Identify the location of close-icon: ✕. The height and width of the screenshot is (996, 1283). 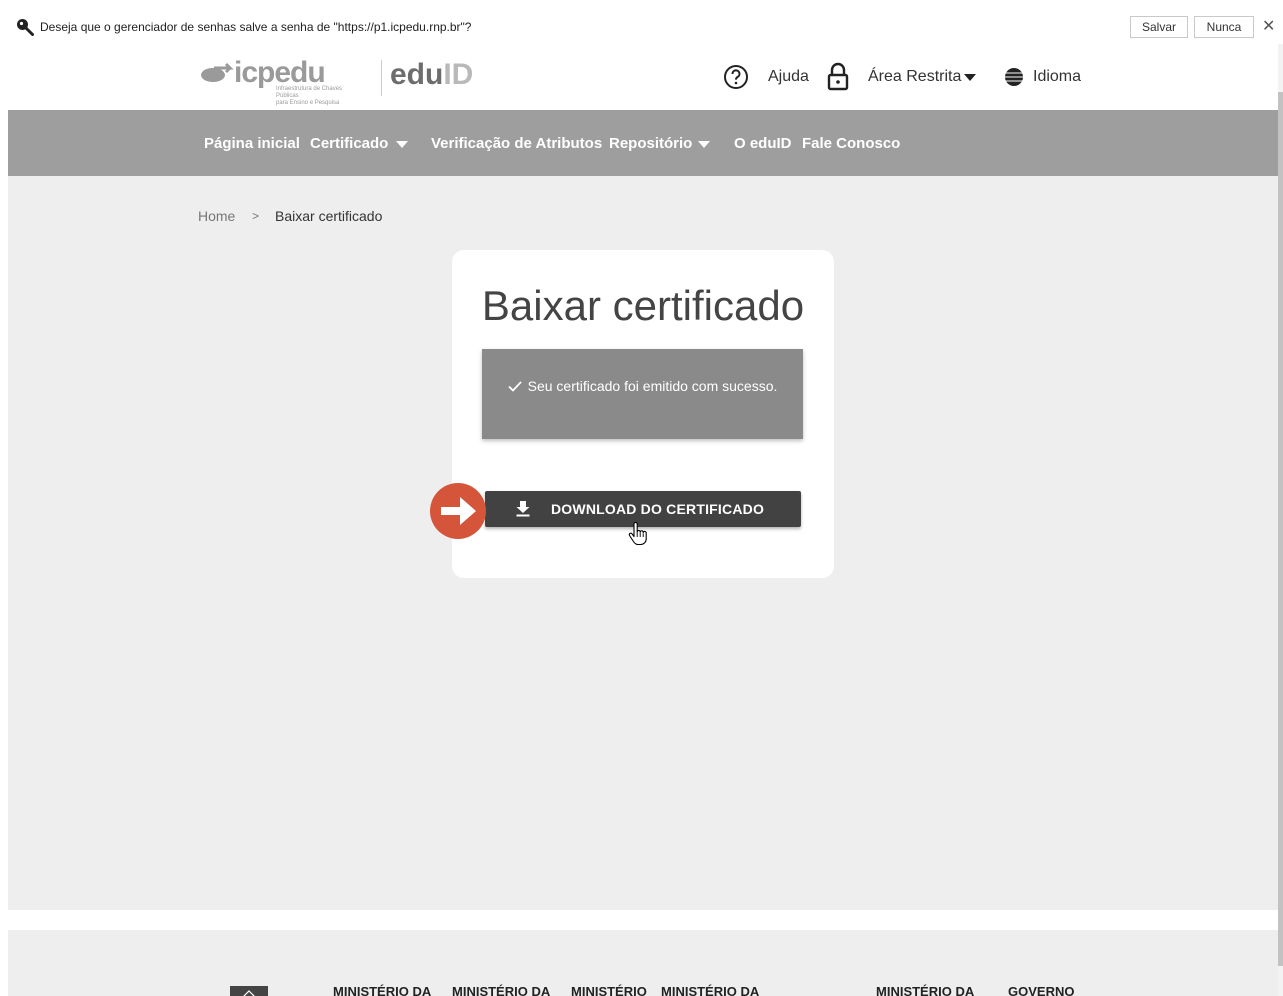
(1268, 26).